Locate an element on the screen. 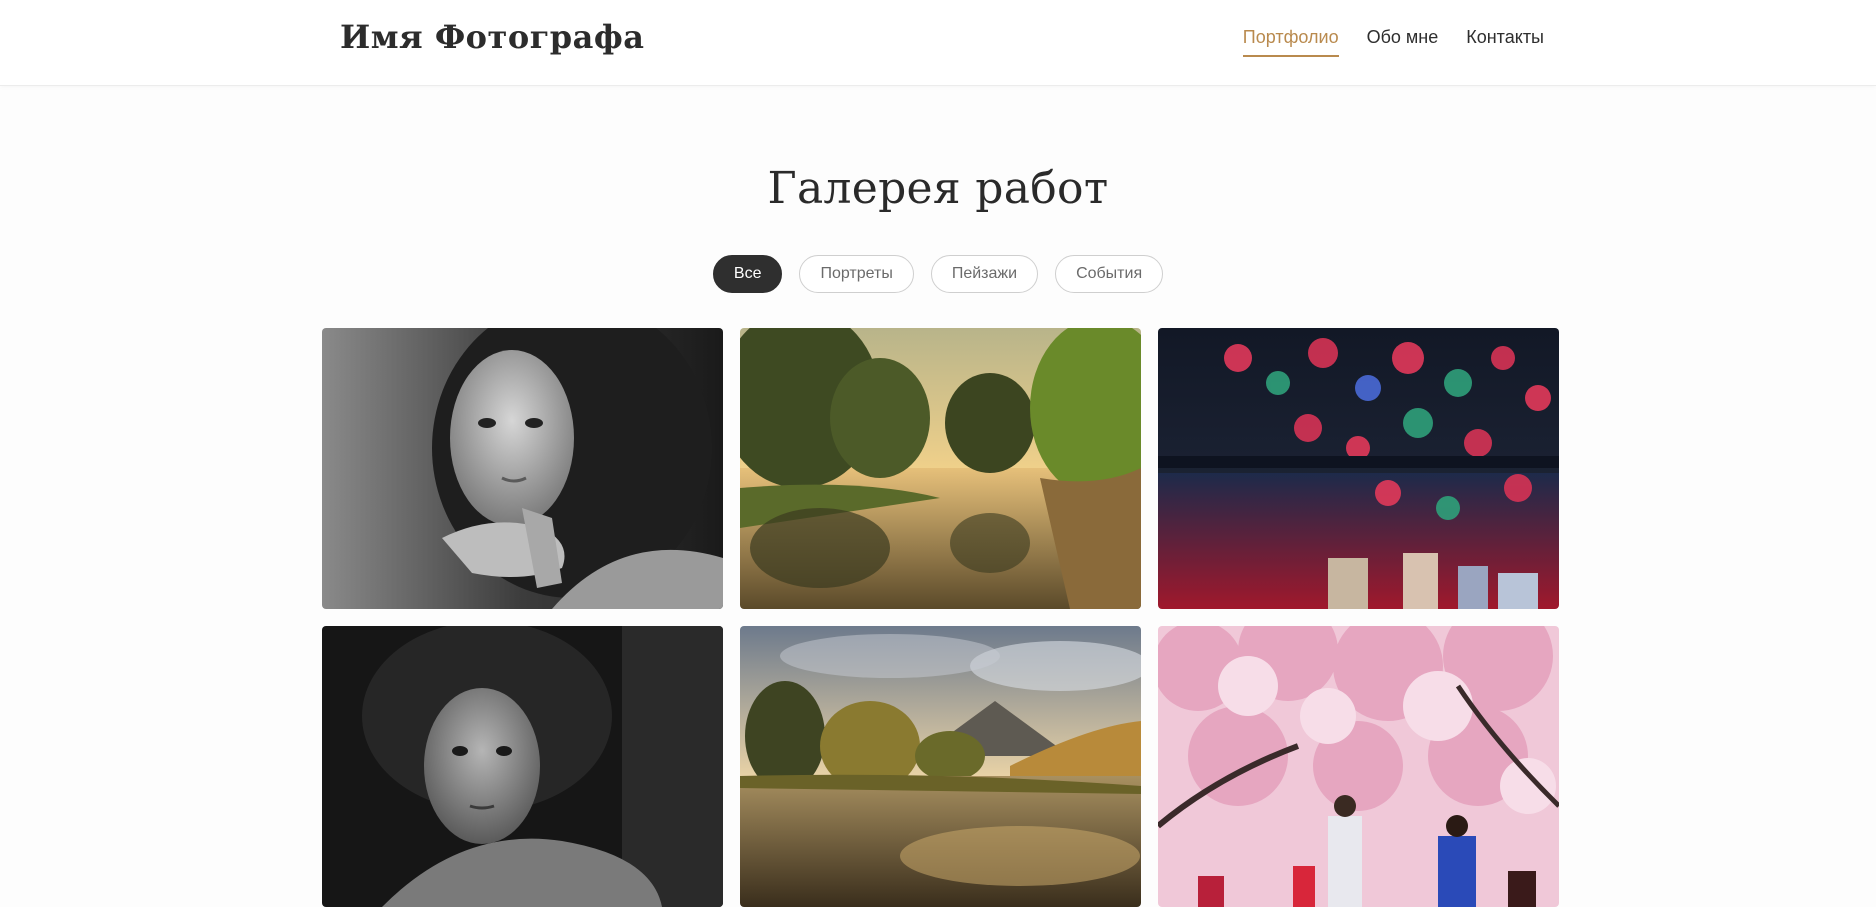 This screenshot has height=907, width=1876. site-header: Имя Фотографа Портфолио Обо мне Контакты is located at coordinates (938, 43).